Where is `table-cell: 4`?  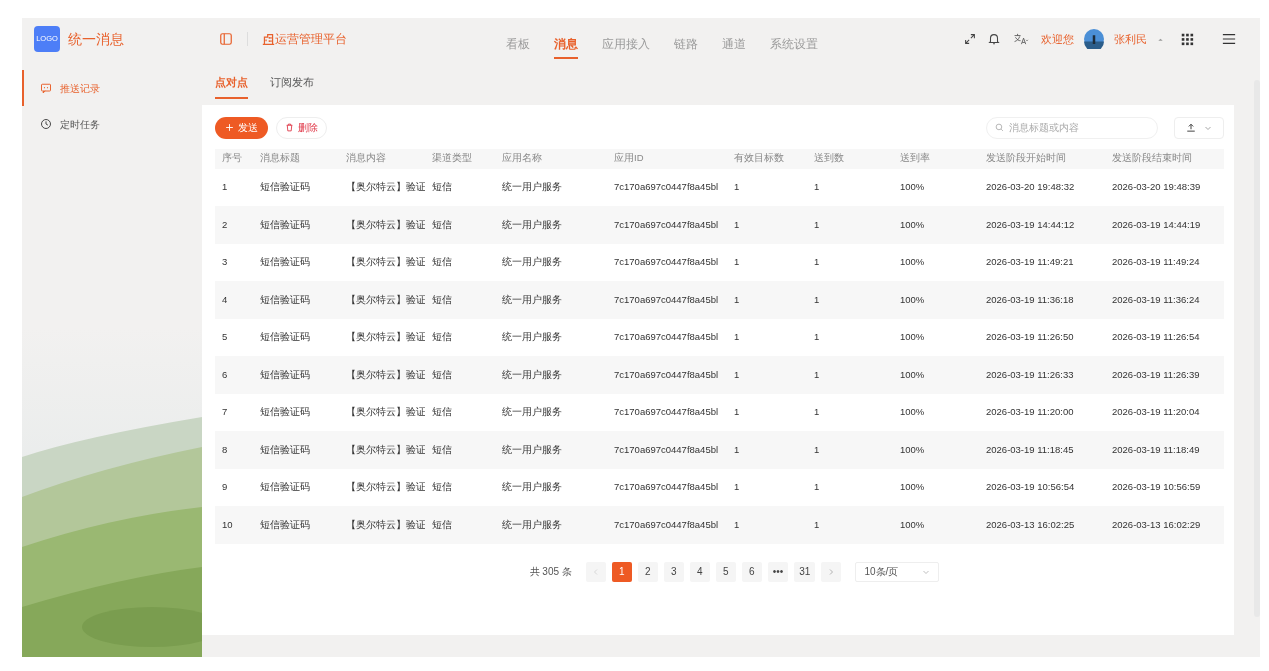 table-cell: 4 is located at coordinates (234, 300).